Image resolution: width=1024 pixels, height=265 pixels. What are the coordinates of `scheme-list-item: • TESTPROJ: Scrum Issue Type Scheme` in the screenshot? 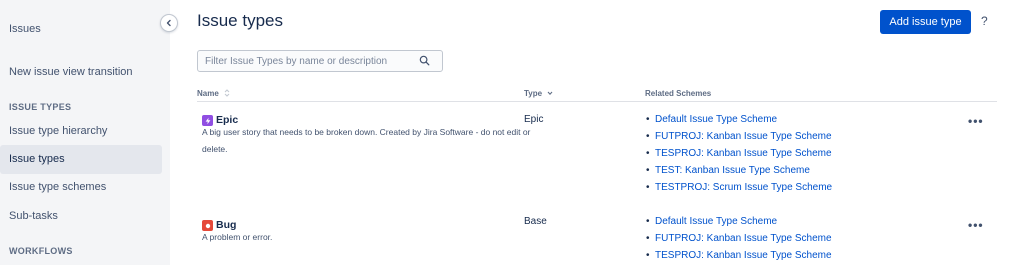 It's located at (739, 187).